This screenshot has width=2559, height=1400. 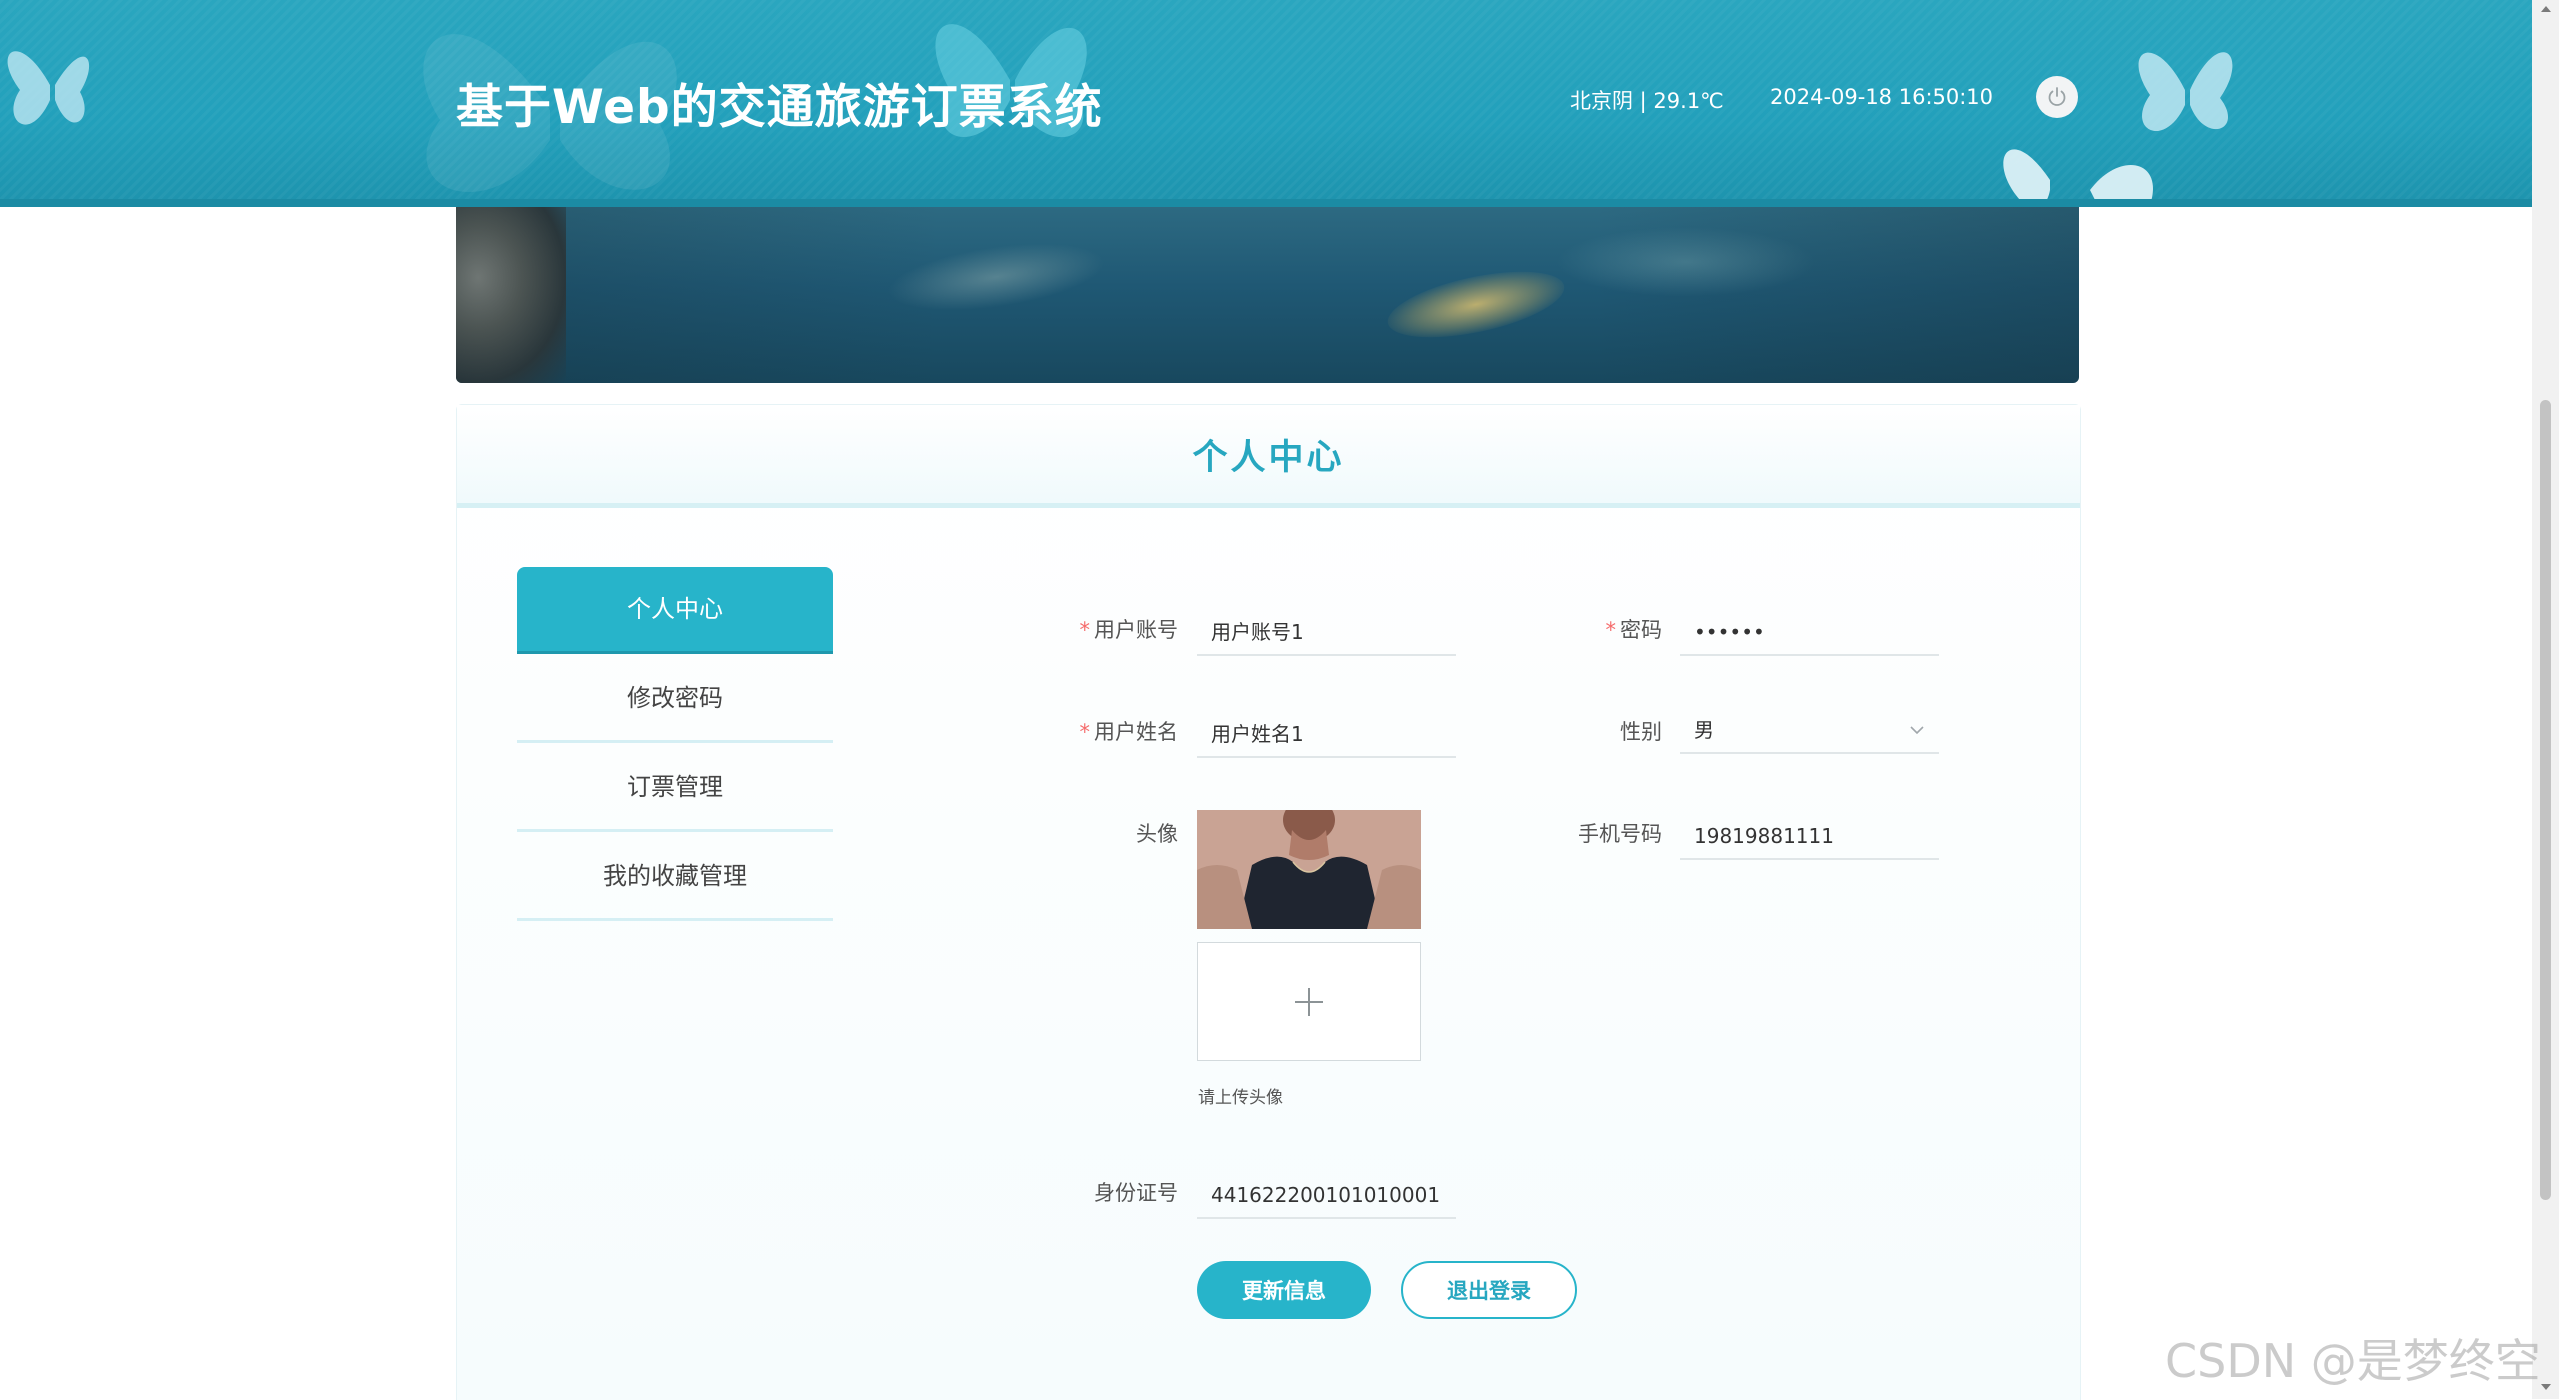 What do you see at coordinates (2353, 1361) in the screenshot?
I see `watermark: CSDN @是梦终空` at bounding box center [2353, 1361].